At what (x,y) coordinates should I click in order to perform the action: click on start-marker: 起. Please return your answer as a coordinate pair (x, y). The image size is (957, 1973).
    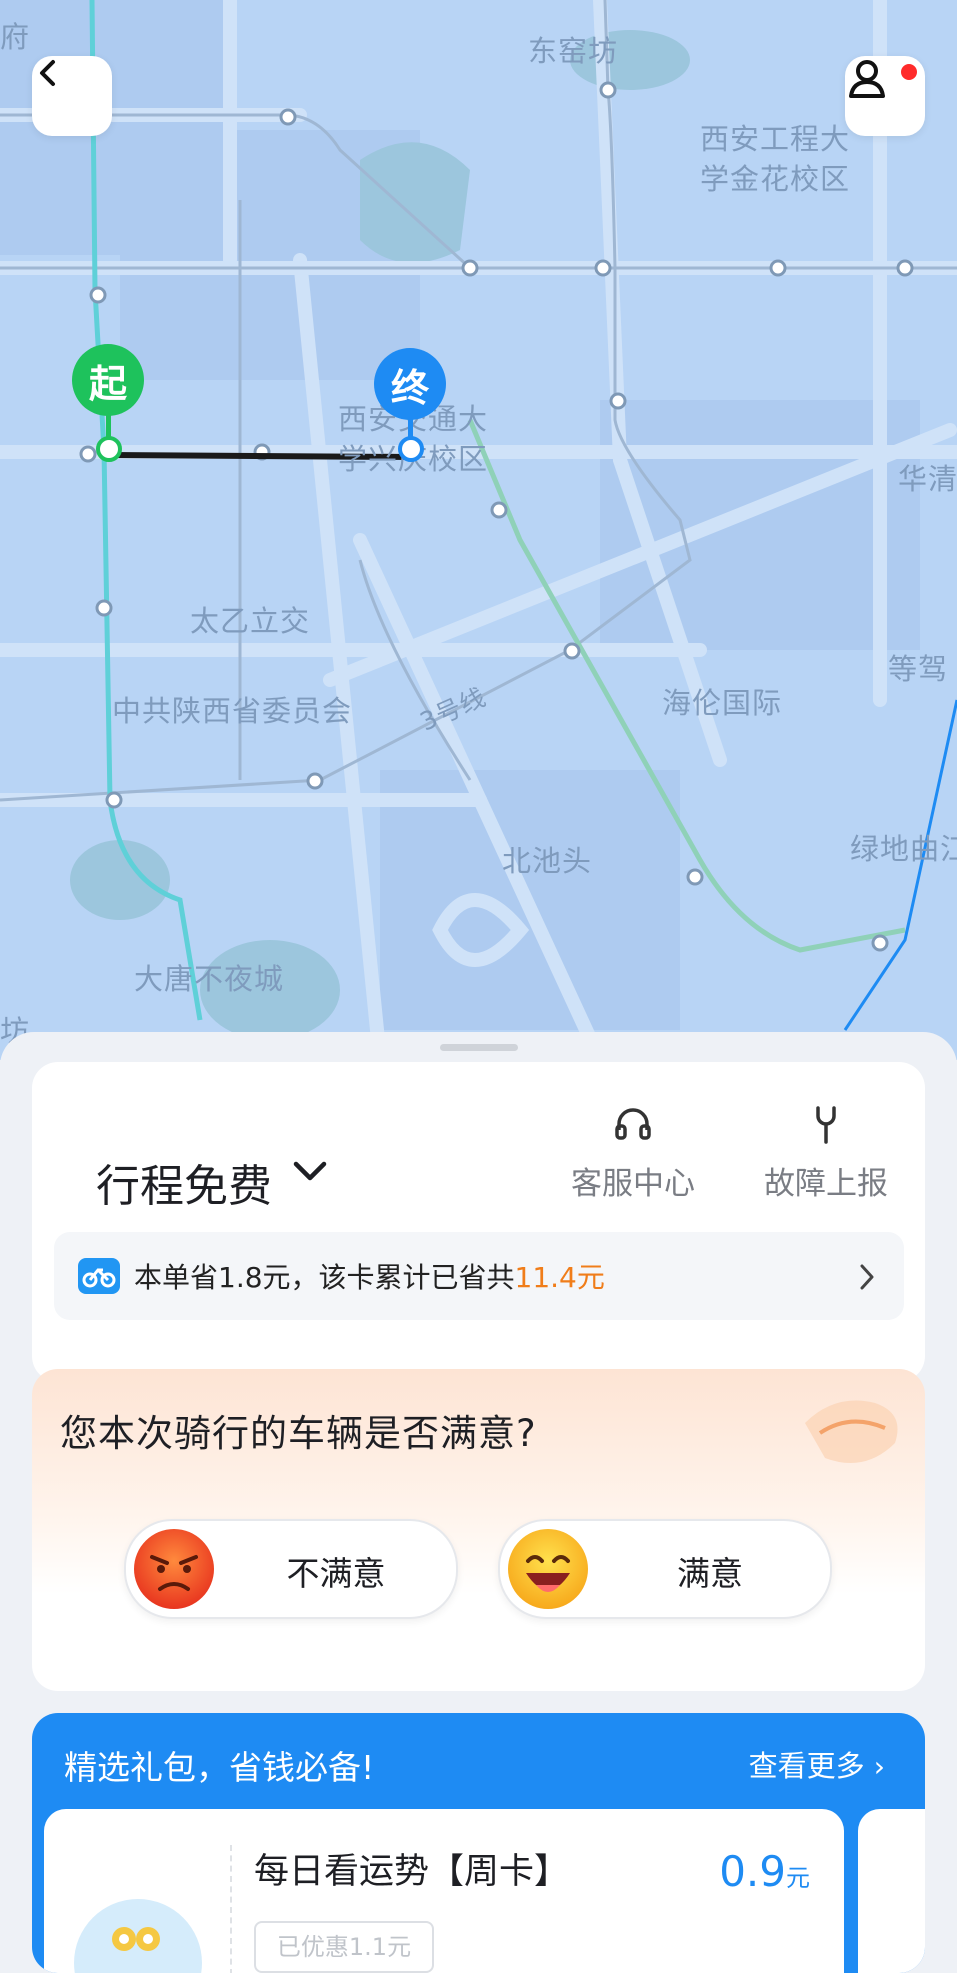
    Looking at the image, I should click on (108, 380).